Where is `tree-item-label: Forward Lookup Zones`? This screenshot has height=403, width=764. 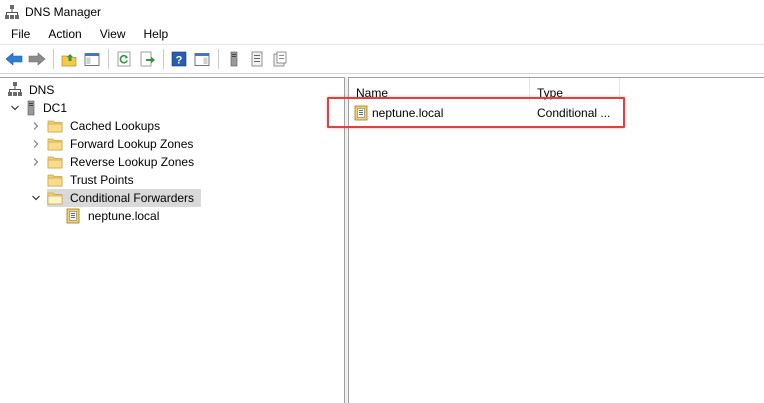
tree-item-label: Forward Lookup Zones is located at coordinates (132, 144).